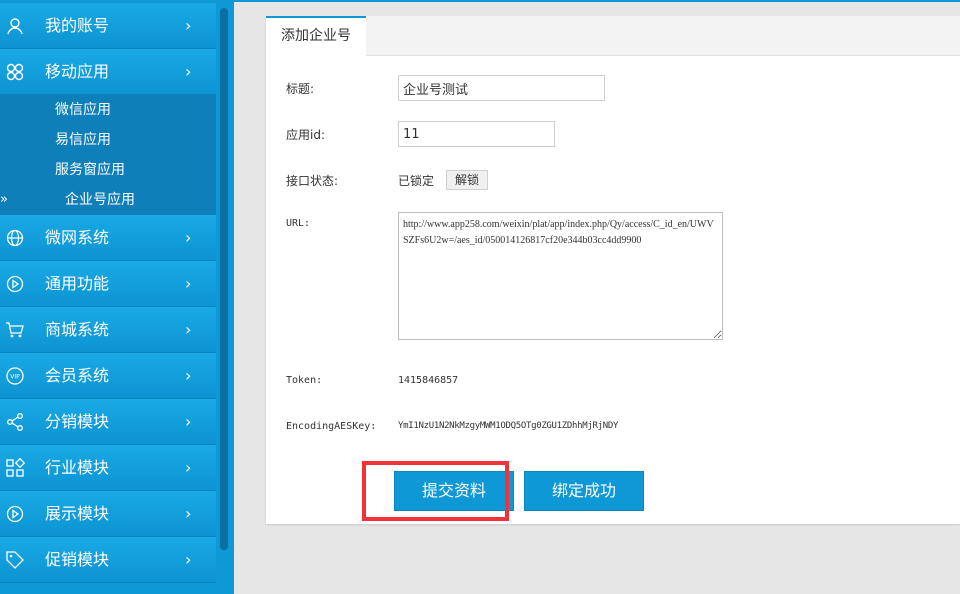  I want to click on sidebar-item-account: 我的账号 ›, so click(108, 26).